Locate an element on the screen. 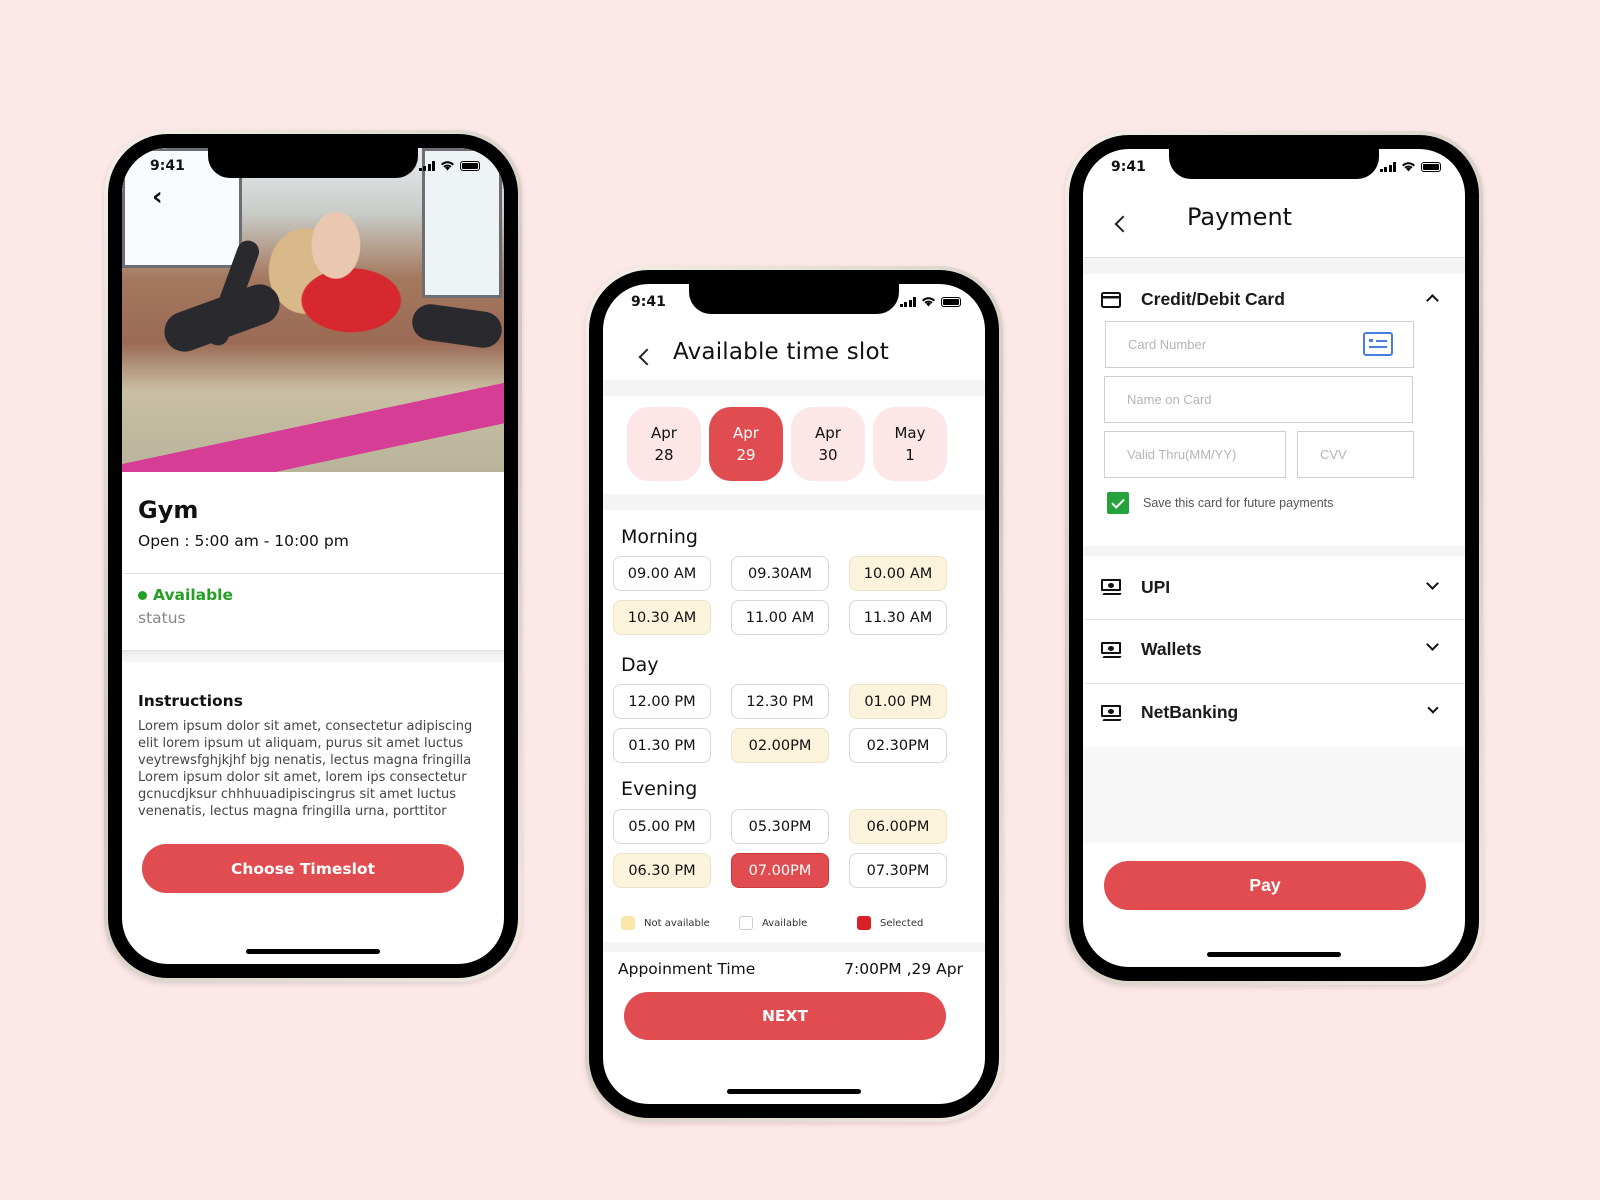  date-day: 28 is located at coordinates (664, 455).